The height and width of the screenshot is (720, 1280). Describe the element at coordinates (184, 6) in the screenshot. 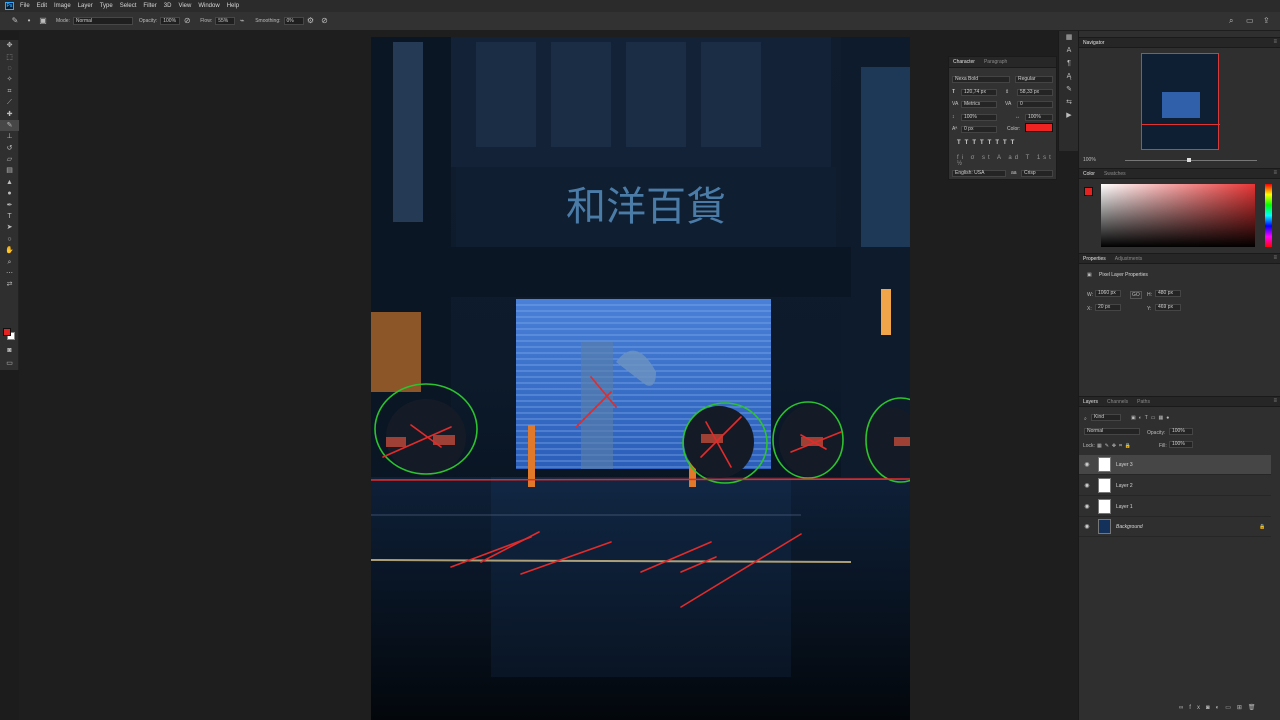

I see `menu-view: View` at that location.